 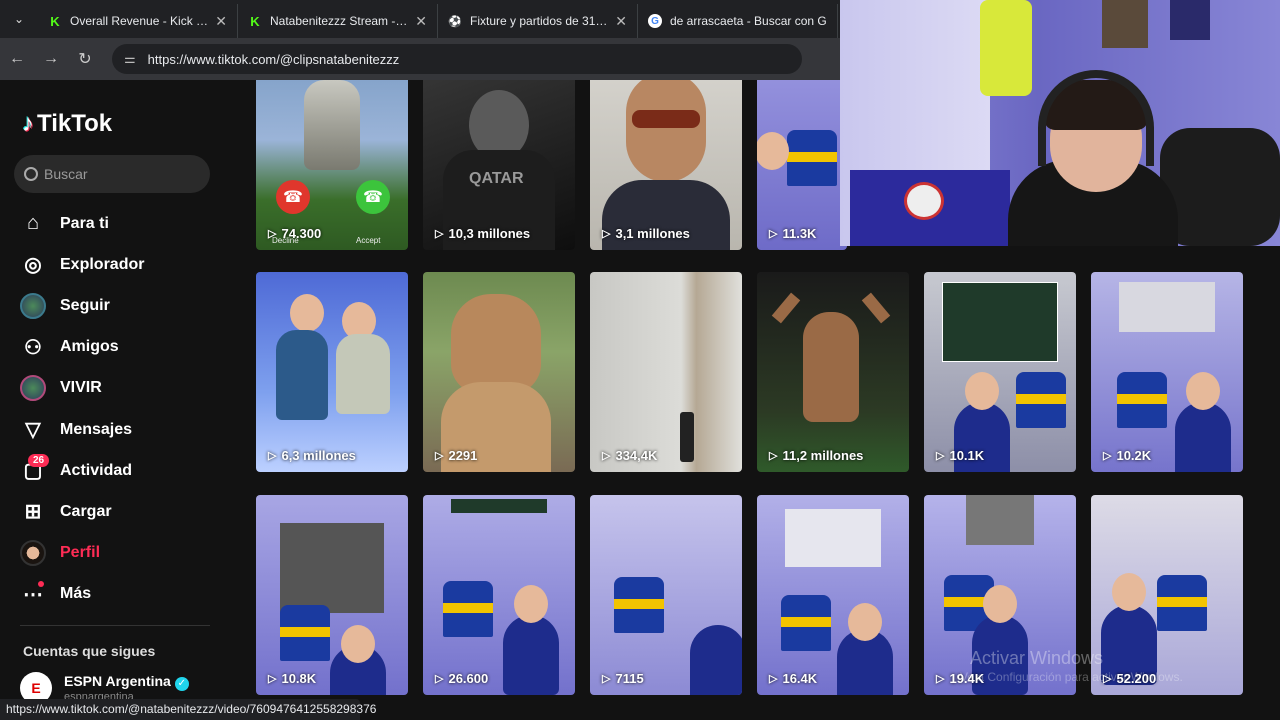 What do you see at coordinates (1167, 372) in the screenshot?
I see `video-card: ▷ 10.2K` at bounding box center [1167, 372].